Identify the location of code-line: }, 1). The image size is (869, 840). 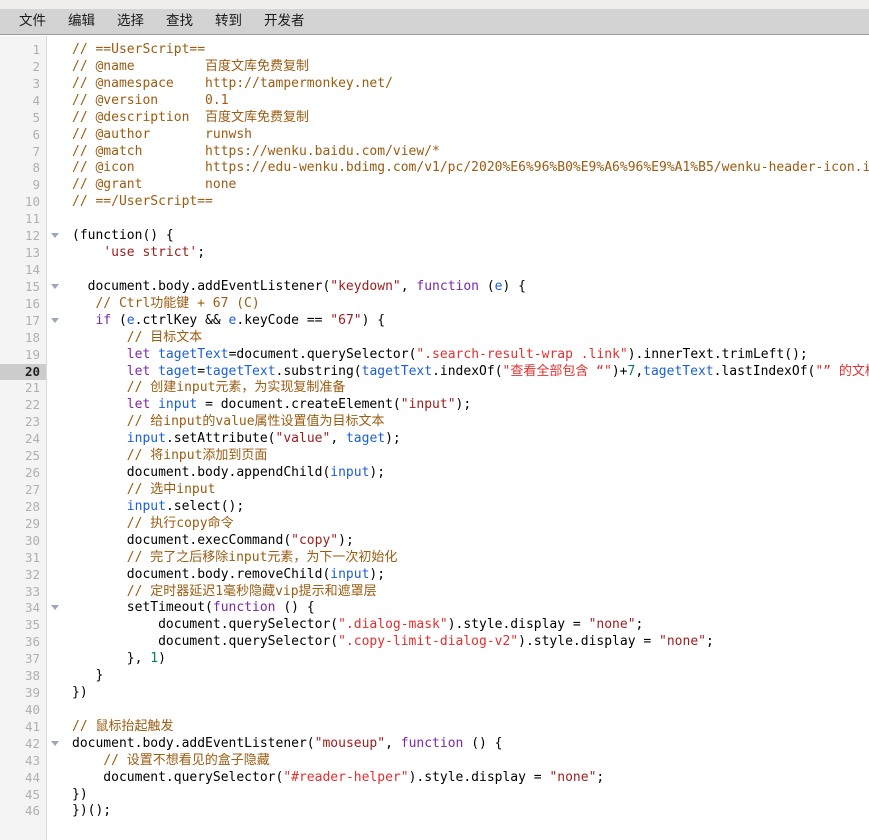
(470, 659).